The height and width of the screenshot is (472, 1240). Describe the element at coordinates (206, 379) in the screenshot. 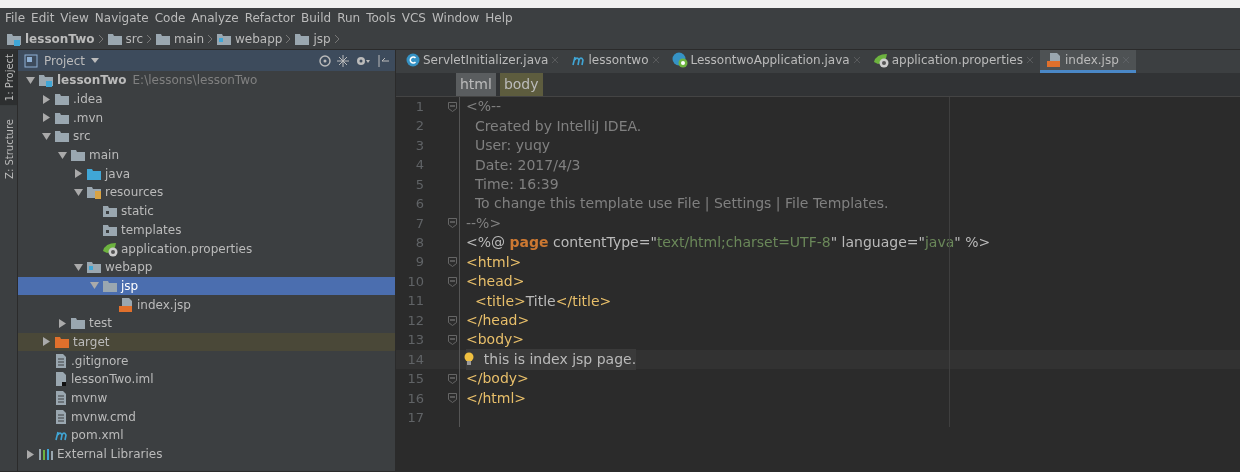

I see `tree-item: lessonTwo.iml` at that location.